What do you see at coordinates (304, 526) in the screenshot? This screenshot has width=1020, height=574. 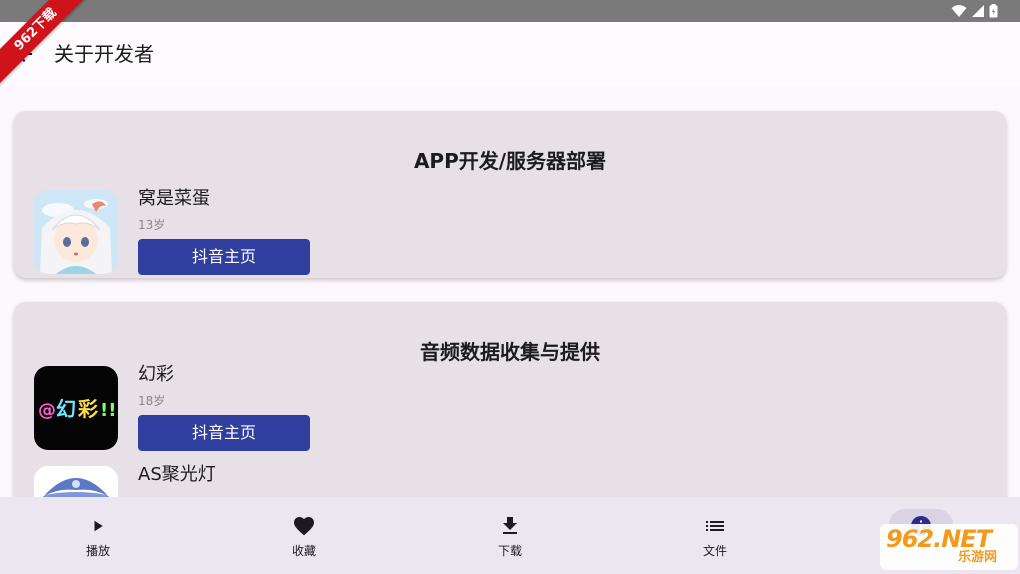 I see `heart-icon` at bounding box center [304, 526].